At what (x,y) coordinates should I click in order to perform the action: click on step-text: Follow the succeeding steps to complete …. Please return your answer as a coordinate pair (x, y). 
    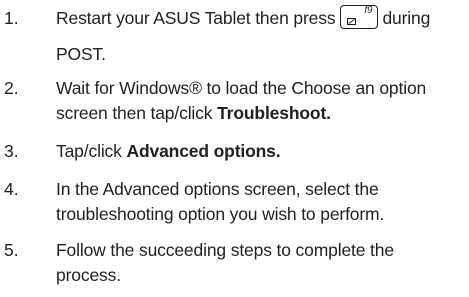
    Looking at the image, I should click on (258, 263).